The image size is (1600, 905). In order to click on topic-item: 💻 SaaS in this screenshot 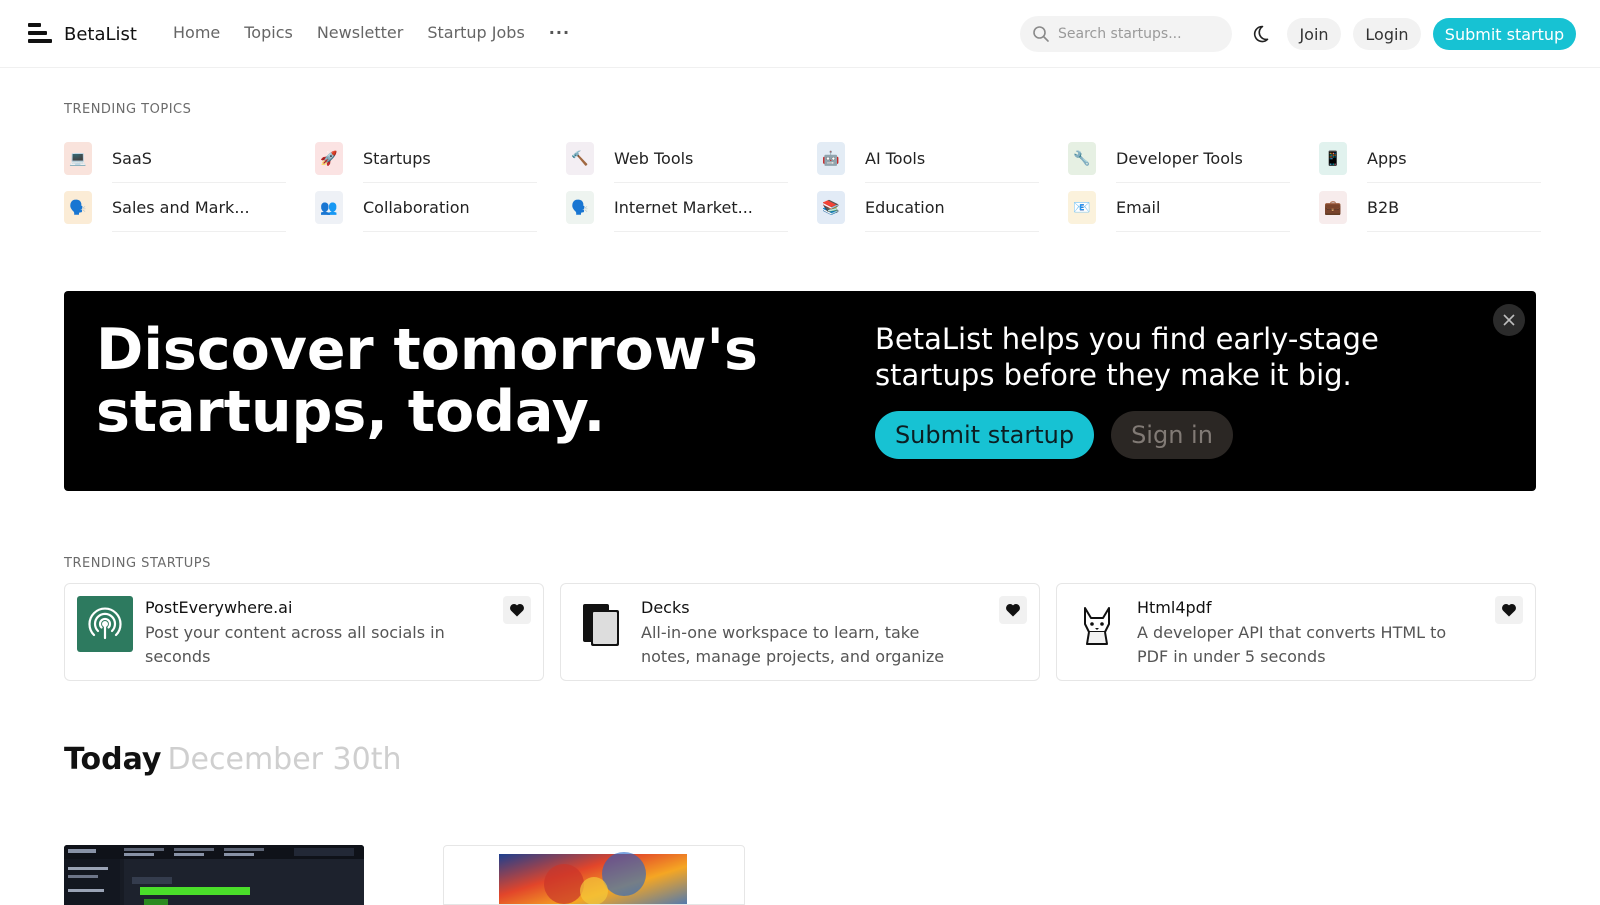, I will do `click(189, 158)`.